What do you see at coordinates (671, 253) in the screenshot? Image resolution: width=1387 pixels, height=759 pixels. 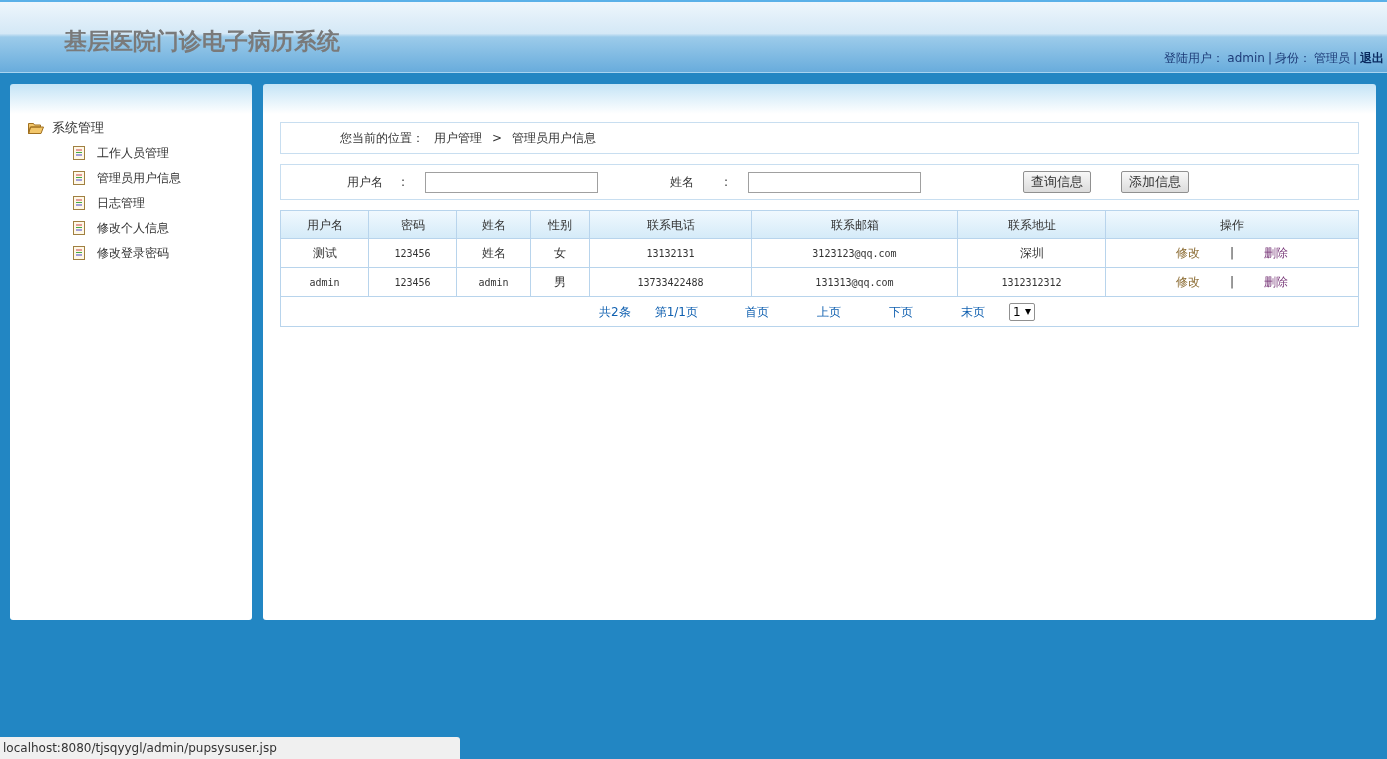 I see `table-cell: 13132131` at bounding box center [671, 253].